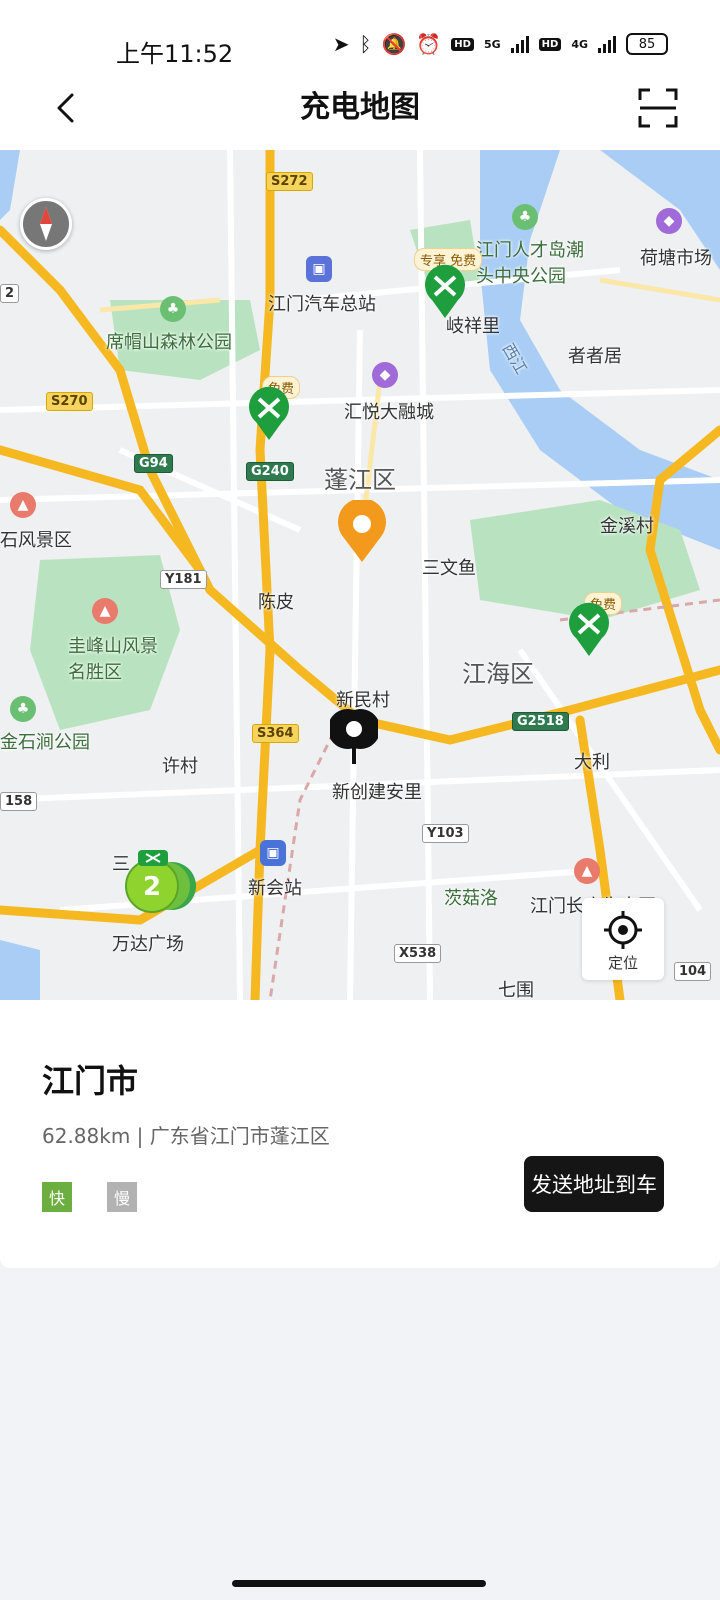  Describe the element at coordinates (516, 990) in the screenshot. I see `poi-qiwei: 七围` at that location.